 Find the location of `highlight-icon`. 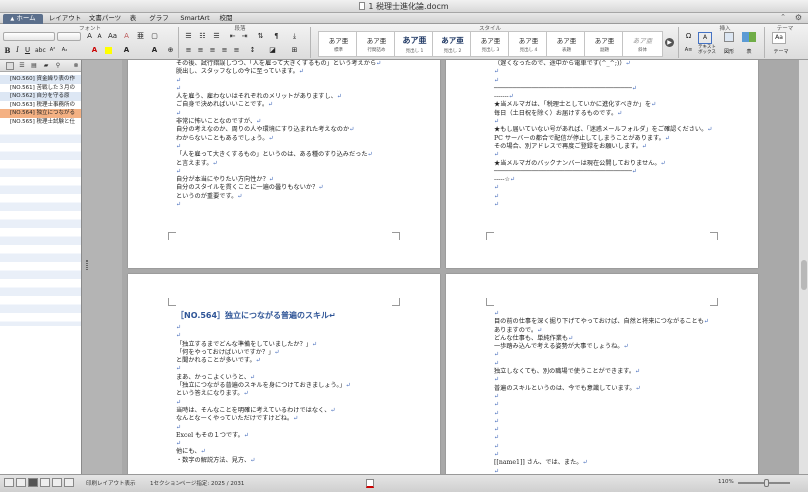

highlight-icon is located at coordinates (108, 50).